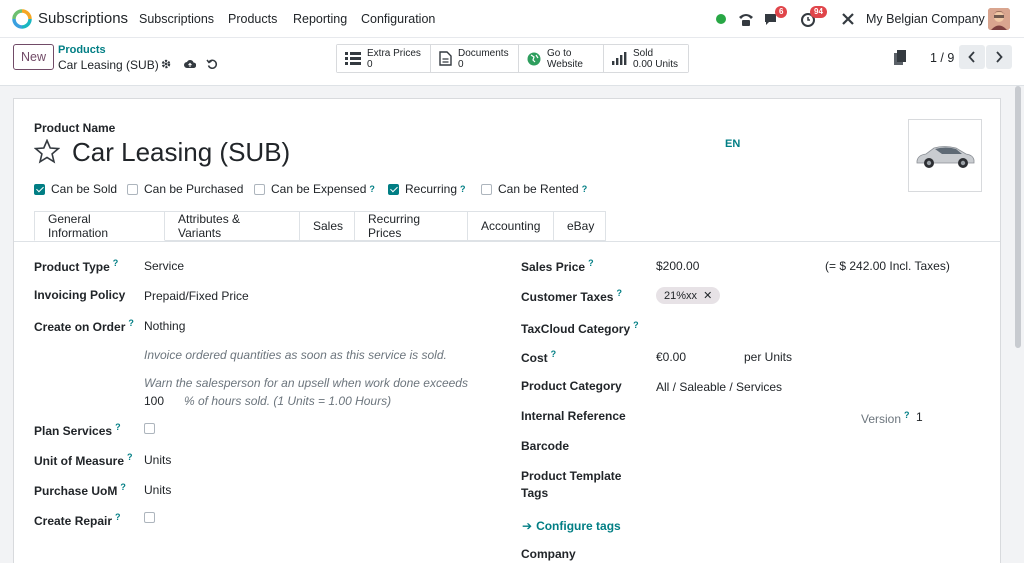  What do you see at coordinates (320, 19) in the screenshot?
I see `menu-reporting: Reporting` at bounding box center [320, 19].